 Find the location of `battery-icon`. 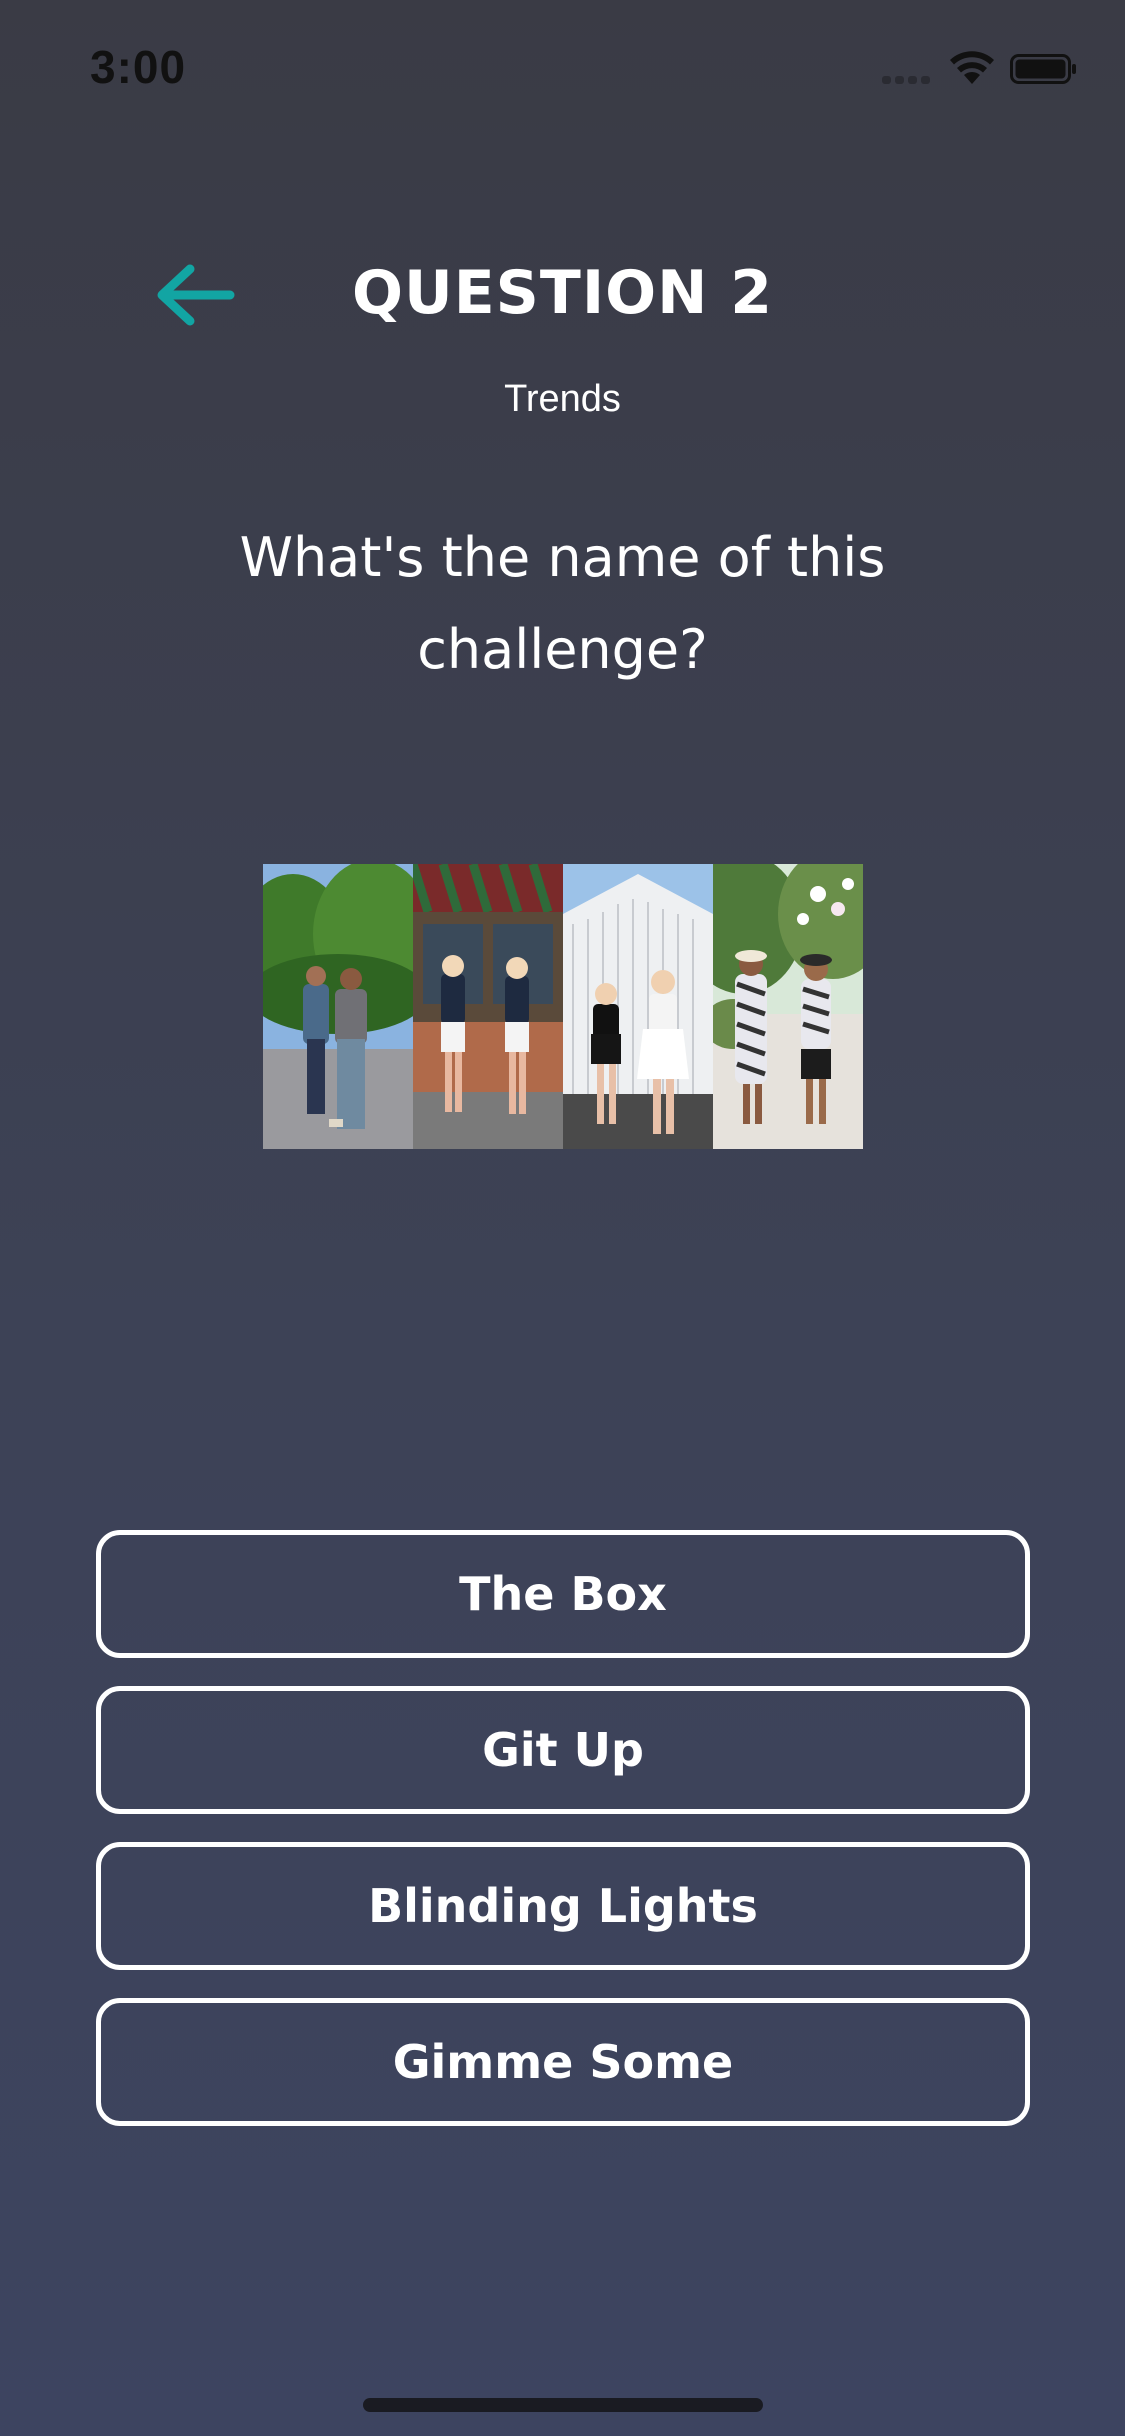

battery-icon is located at coordinates (1043, 69).